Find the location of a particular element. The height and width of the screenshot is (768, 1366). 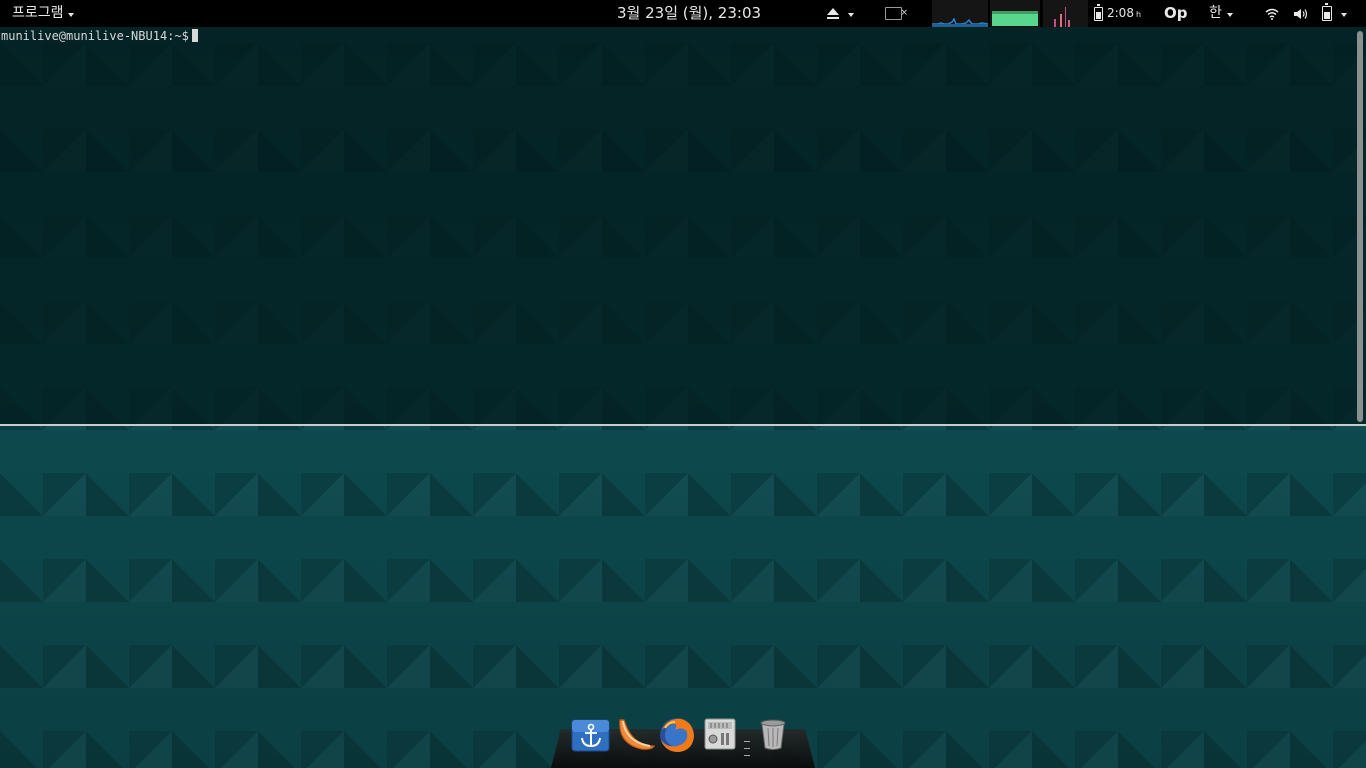

wifi-icon is located at coordinates (1272, 14).